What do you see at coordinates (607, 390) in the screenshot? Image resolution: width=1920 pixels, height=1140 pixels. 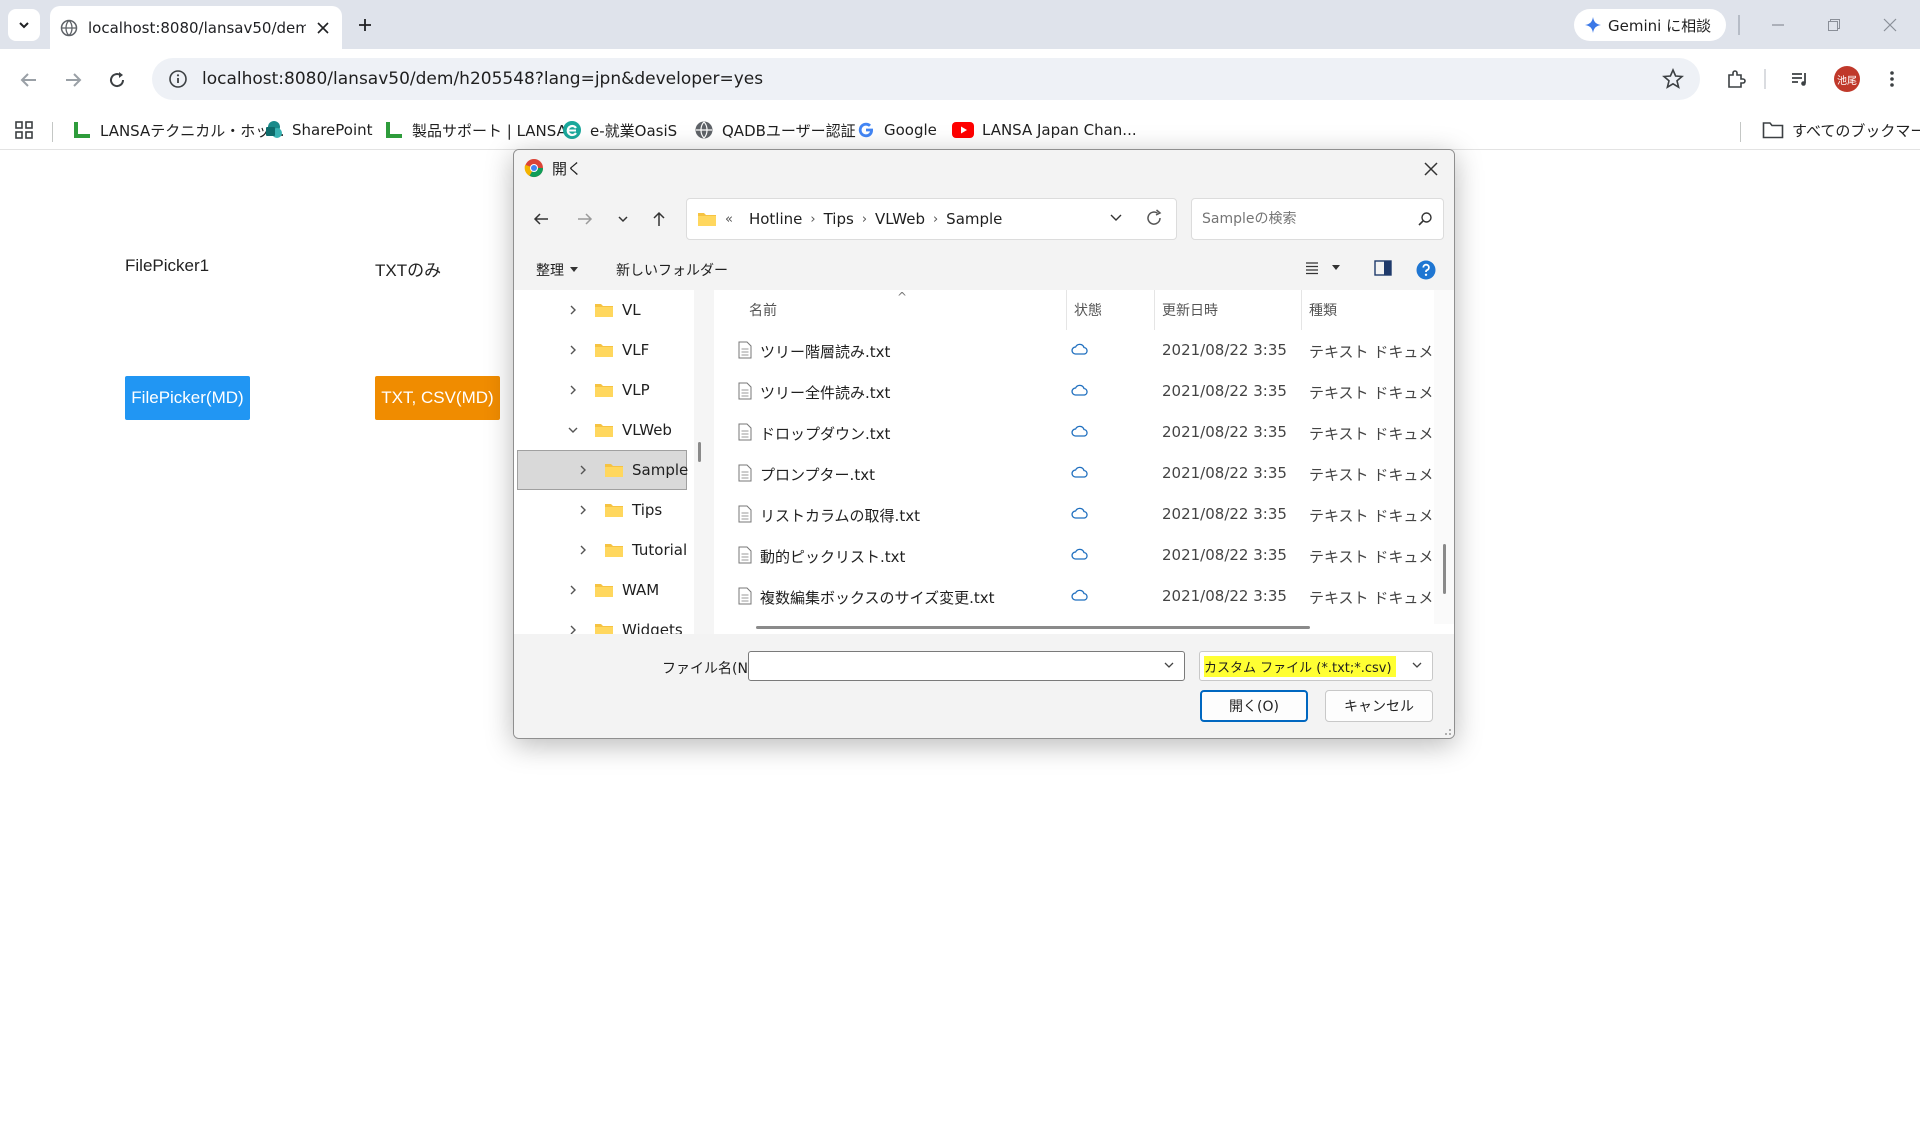 I see `tree-item-vlp: VLP` at bounding box center [607, 390].